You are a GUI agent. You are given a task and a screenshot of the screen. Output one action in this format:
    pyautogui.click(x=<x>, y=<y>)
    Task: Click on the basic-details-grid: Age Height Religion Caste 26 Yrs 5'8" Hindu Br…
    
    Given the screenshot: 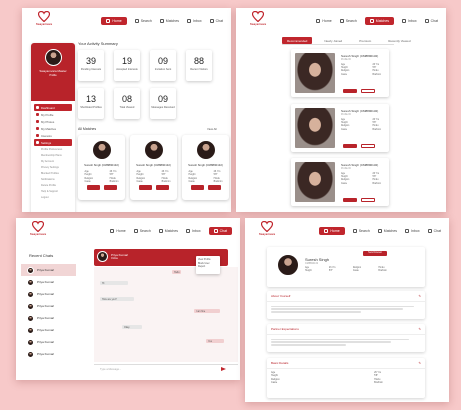 What is the action you would take?
    pyautogui.click(x=327, y=378)
    